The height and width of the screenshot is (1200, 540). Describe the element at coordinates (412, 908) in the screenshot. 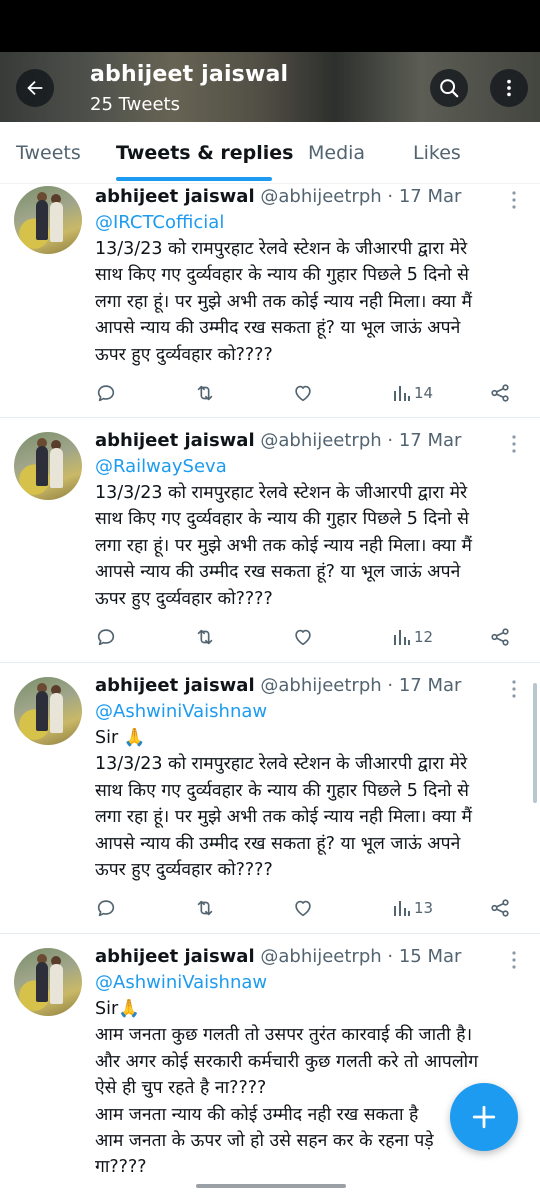

I see `views-button: 13` at that location.